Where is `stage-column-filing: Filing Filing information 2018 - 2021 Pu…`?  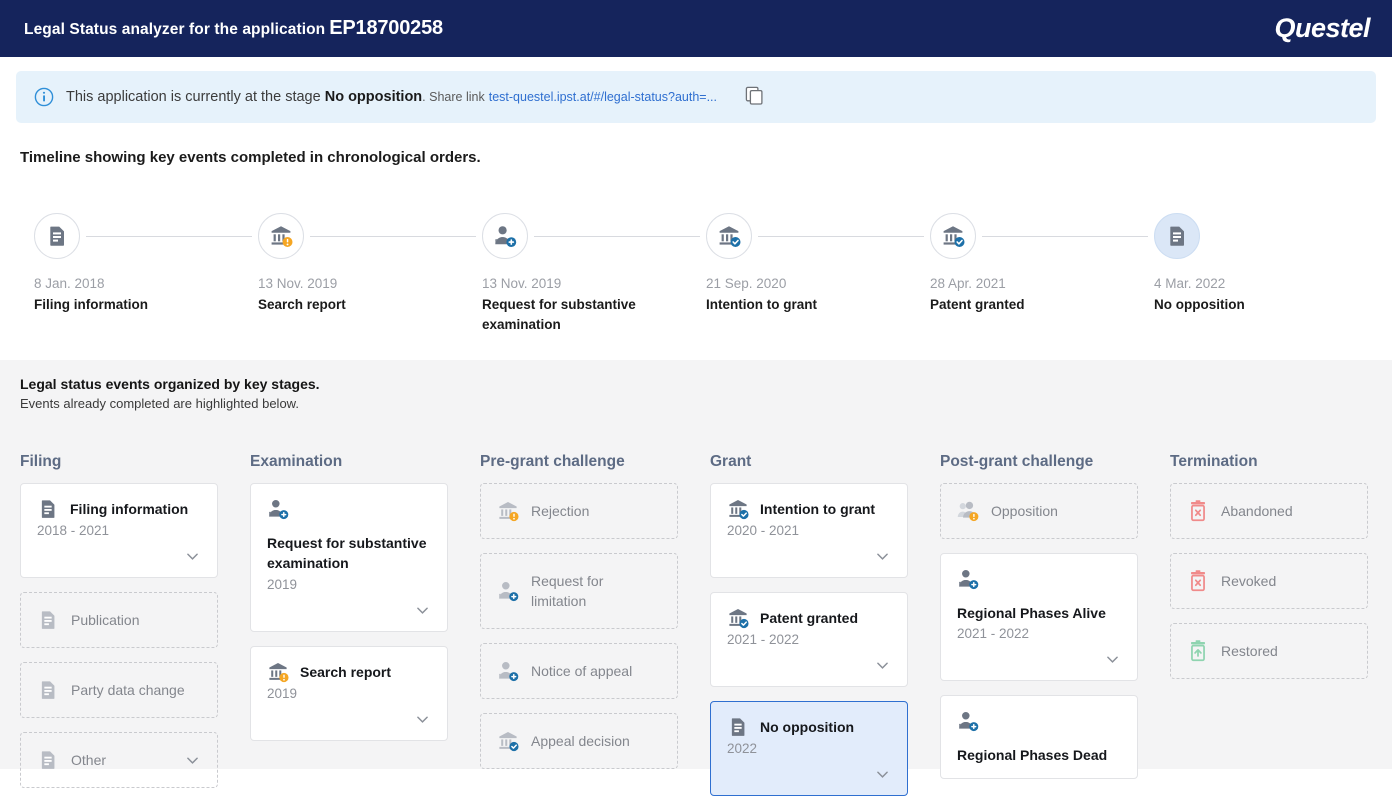
stage-column-filing: Filing Filing information 2018 - 2021 Pu… is located at coordinates (135, 626).